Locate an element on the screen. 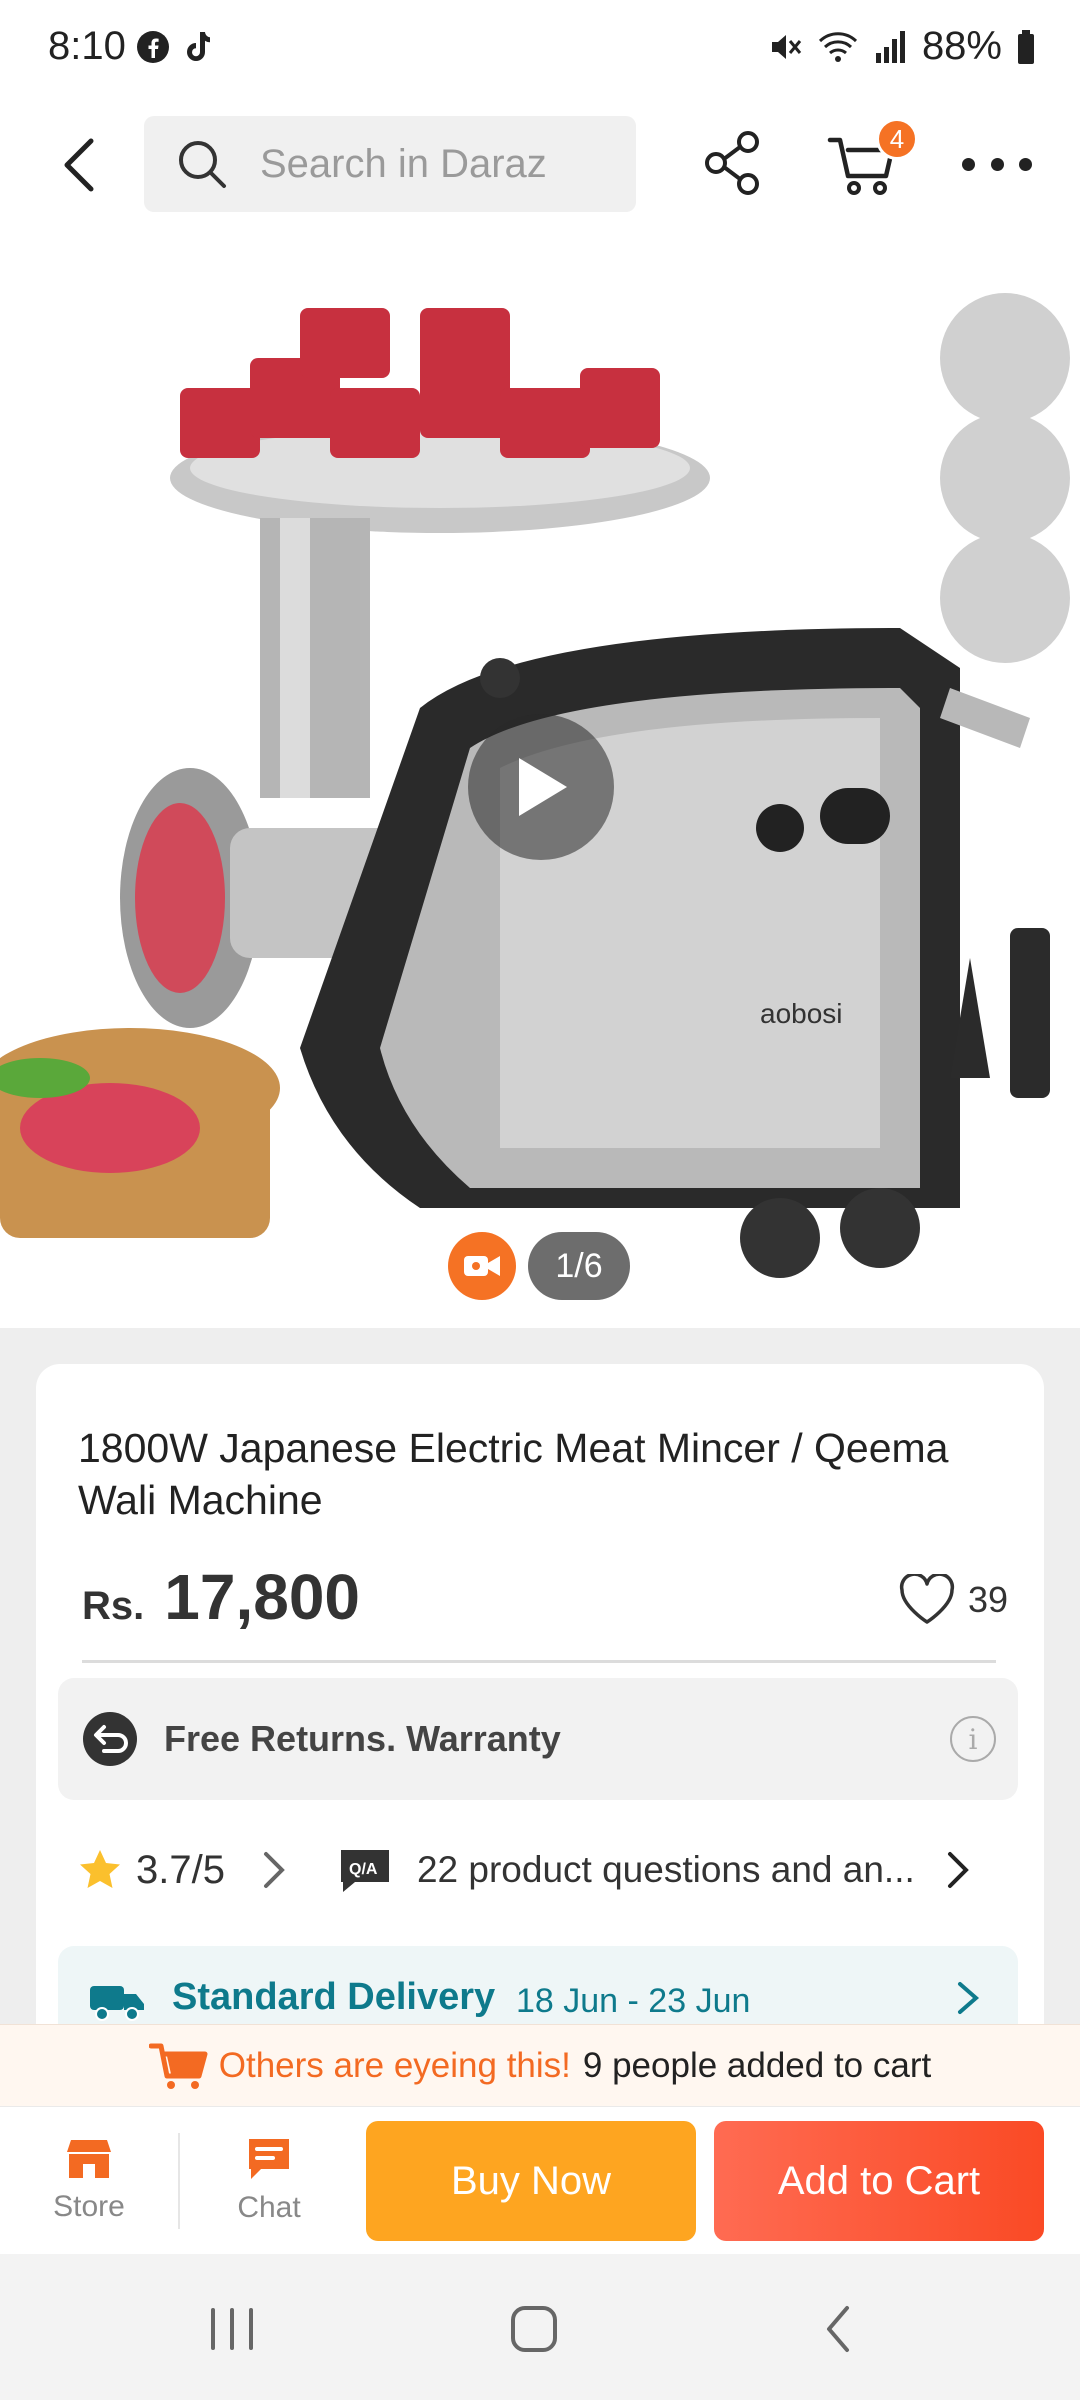  play-icon is located at coordinates (543, 787).